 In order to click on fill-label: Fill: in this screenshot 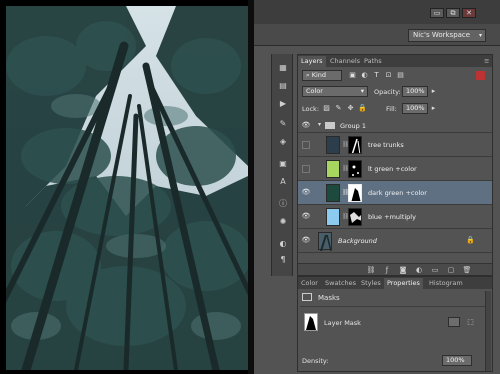, I will do `click(391, 109)`.